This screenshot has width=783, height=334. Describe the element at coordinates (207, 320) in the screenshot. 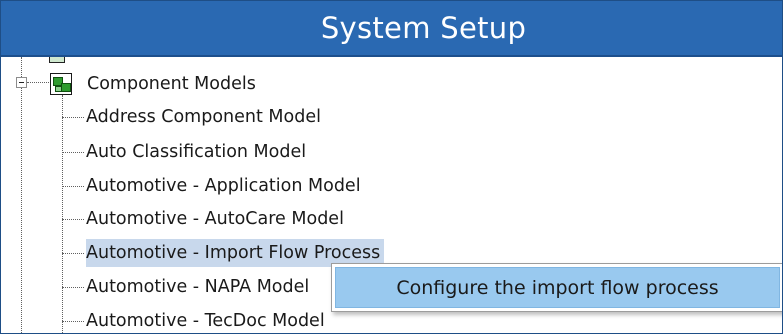

I see `tree-item-automotive-tecdoc-model: Automotive - TecDoc Model` at that location.